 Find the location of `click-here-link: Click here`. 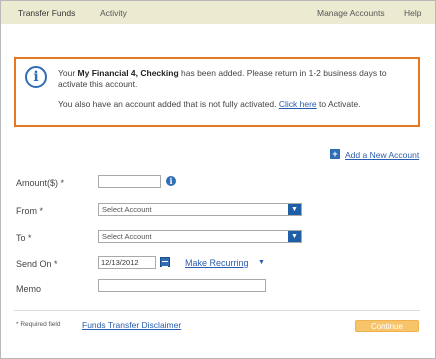

click-here-link: Click here is located at coordinates (298, 104).